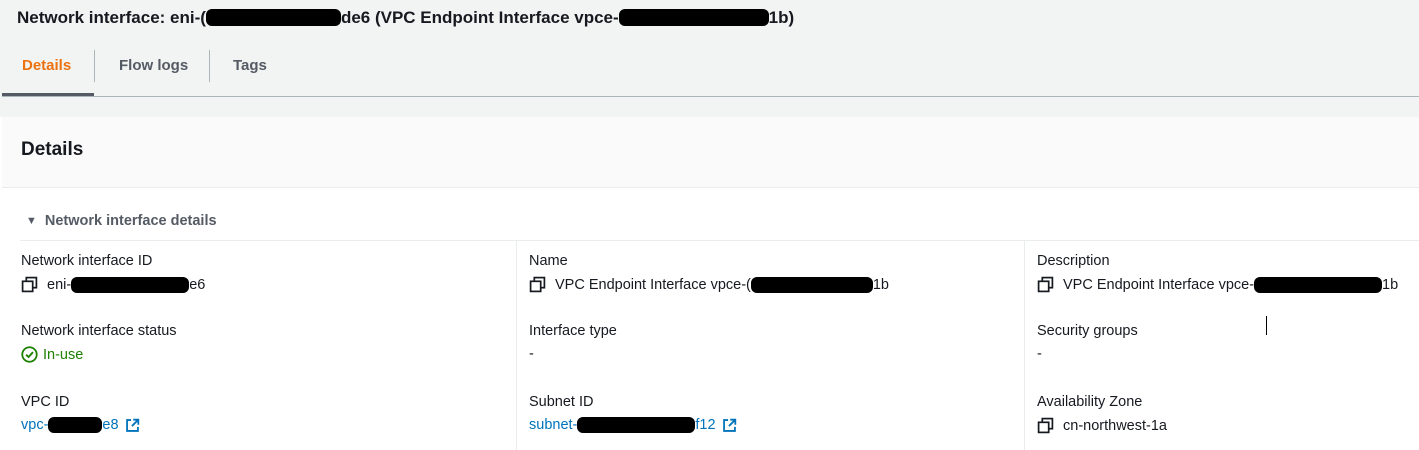 Image resolution: width=1419 pixels, height=450 pixels. I want to click on field-security-groups: Security groups -, so click(1087, 342).